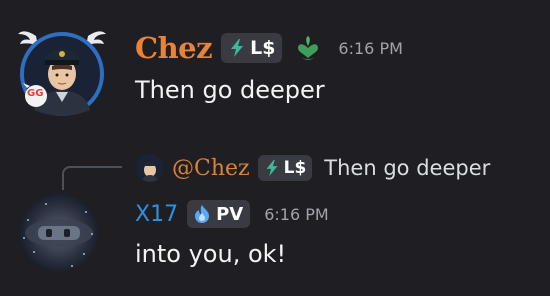  Describe the element at coordinates (59, 233) in the screenshot. I see `x17-avatar` at that location.